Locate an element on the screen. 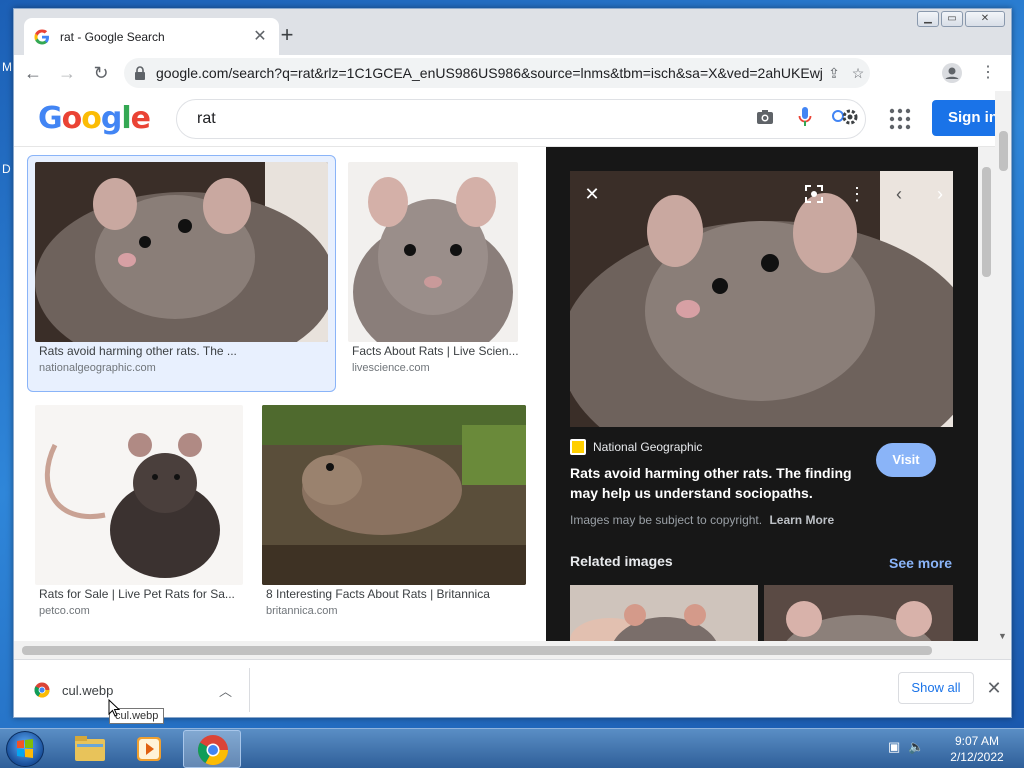 The width and height of the screenshot is (1024, 768). desktop-icon-label: M is located at coordinates (7, 67).